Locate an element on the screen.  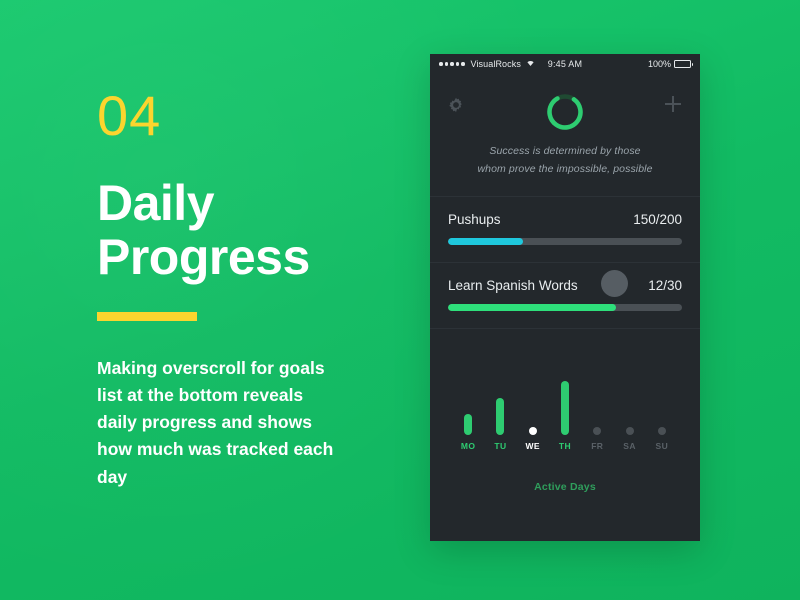
plus-icon is located at coordinates (673, 104).